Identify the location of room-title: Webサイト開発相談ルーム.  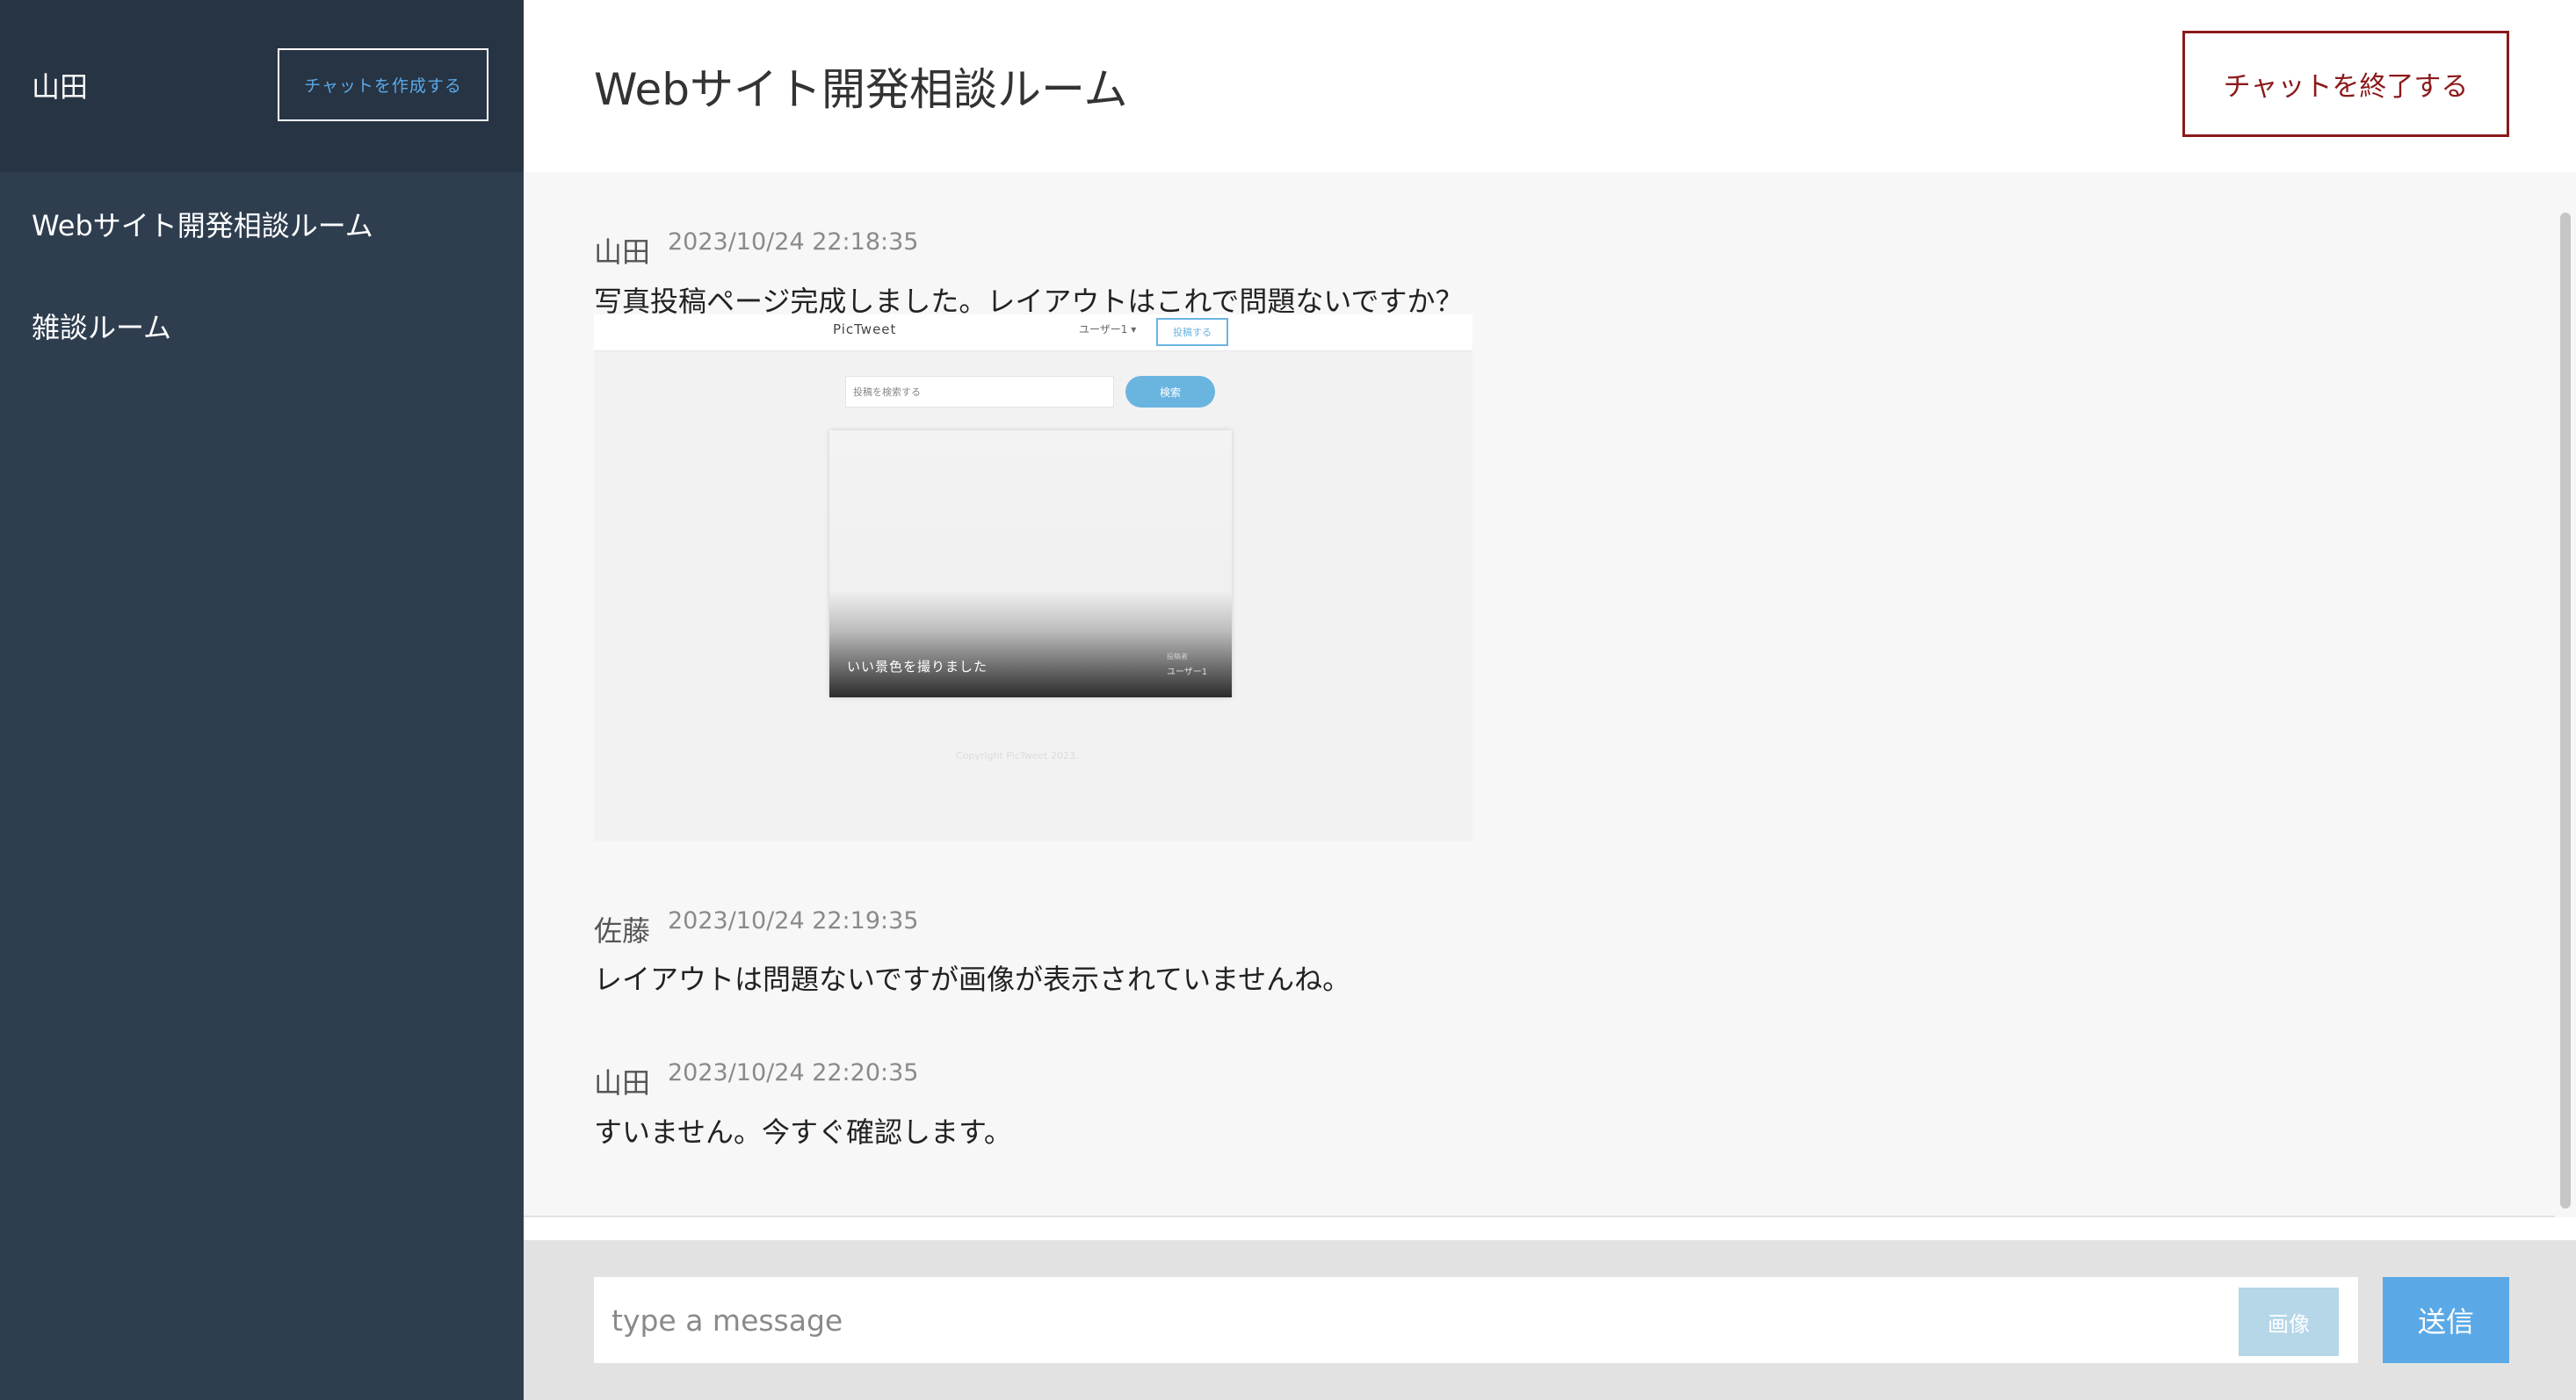
(861, 89).